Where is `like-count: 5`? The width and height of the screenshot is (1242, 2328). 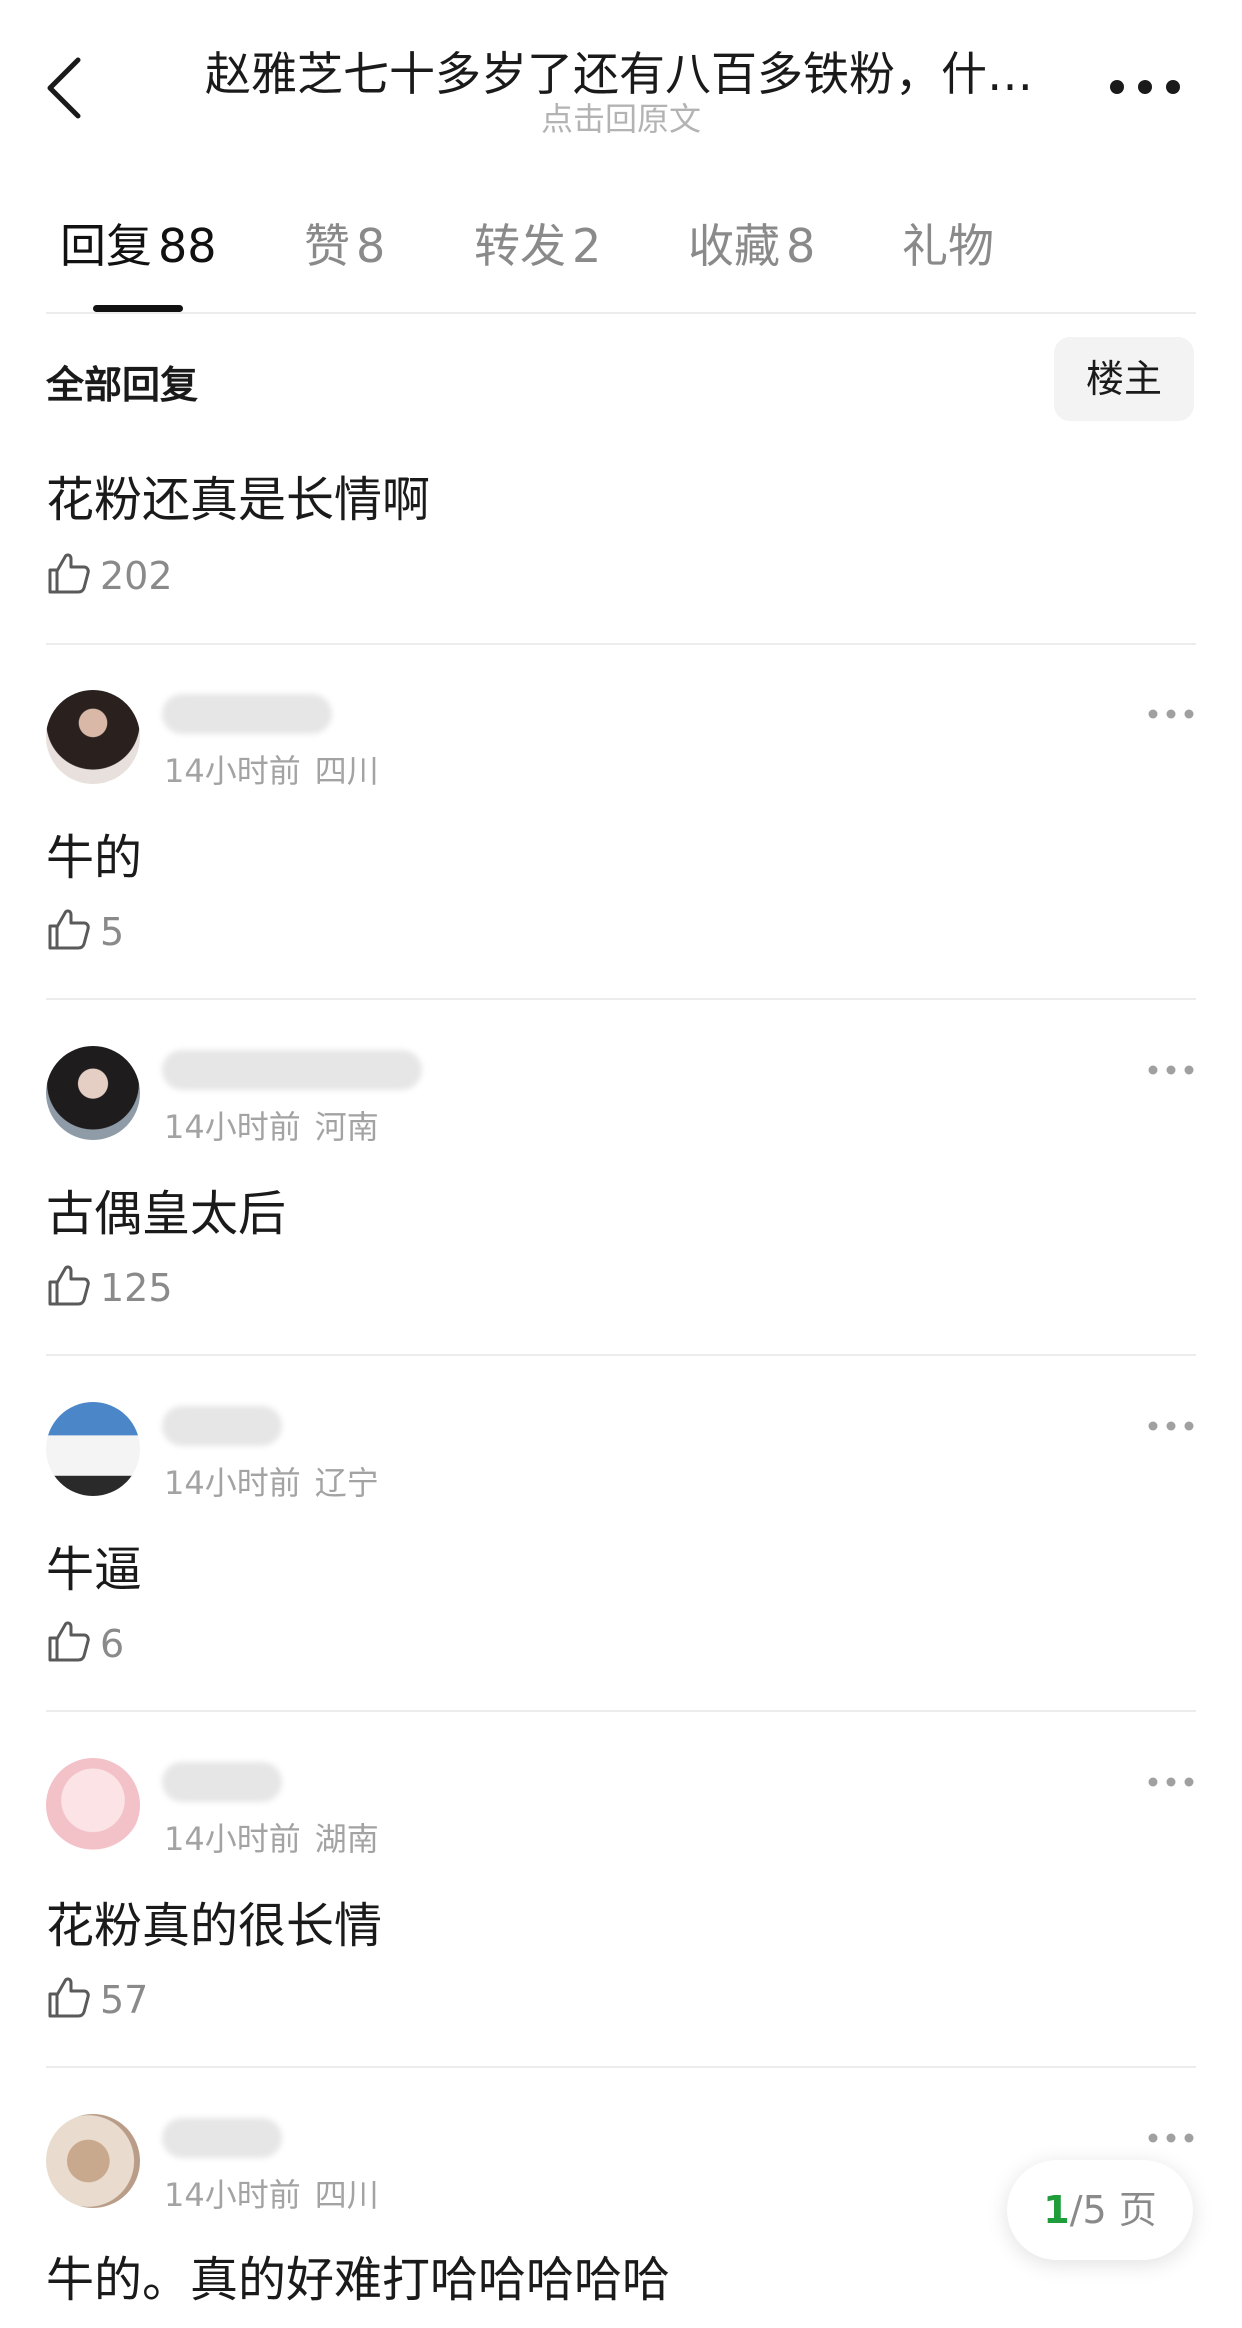
like-count: 5 is located at coordinates (112, 932).